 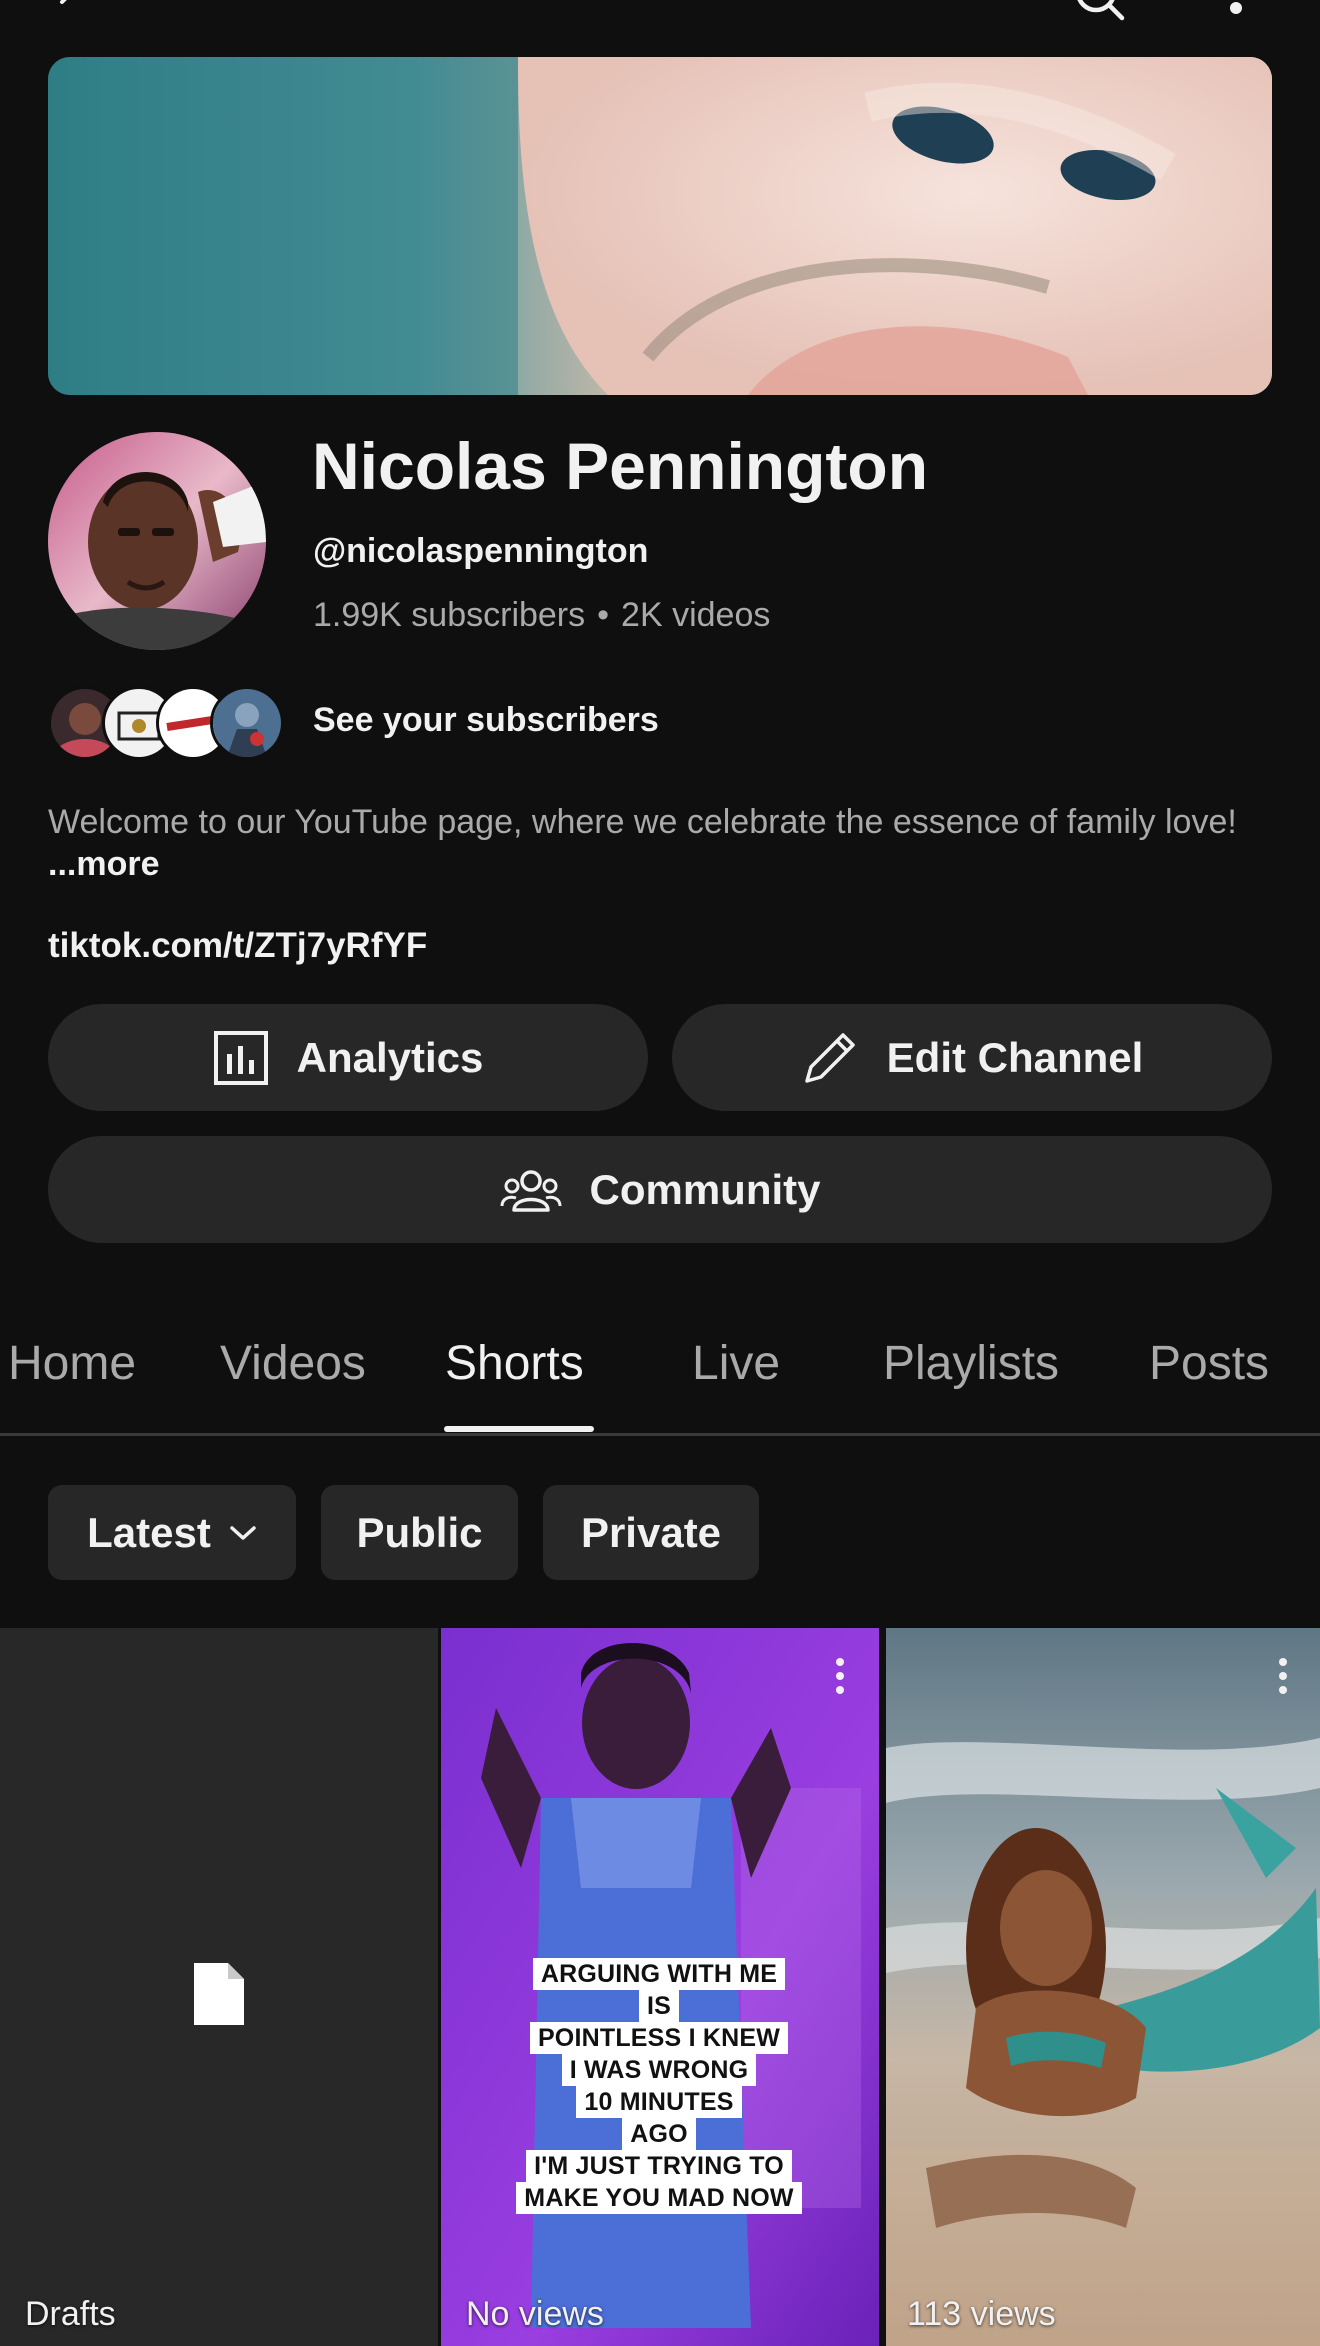 I want to click on chevron-down-icon, so click(x=243, y=1532).